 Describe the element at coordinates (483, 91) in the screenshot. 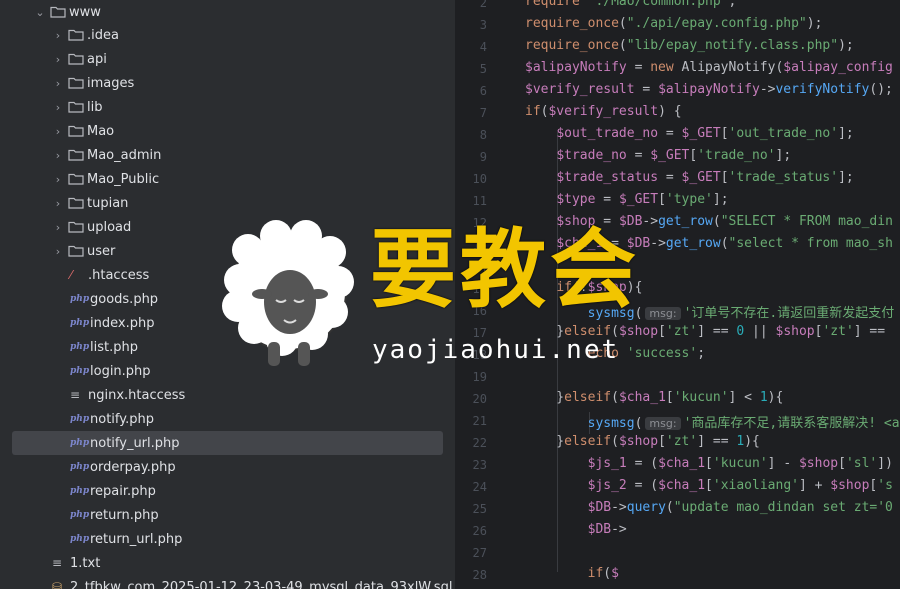

I see `line-number: 6` at that location.